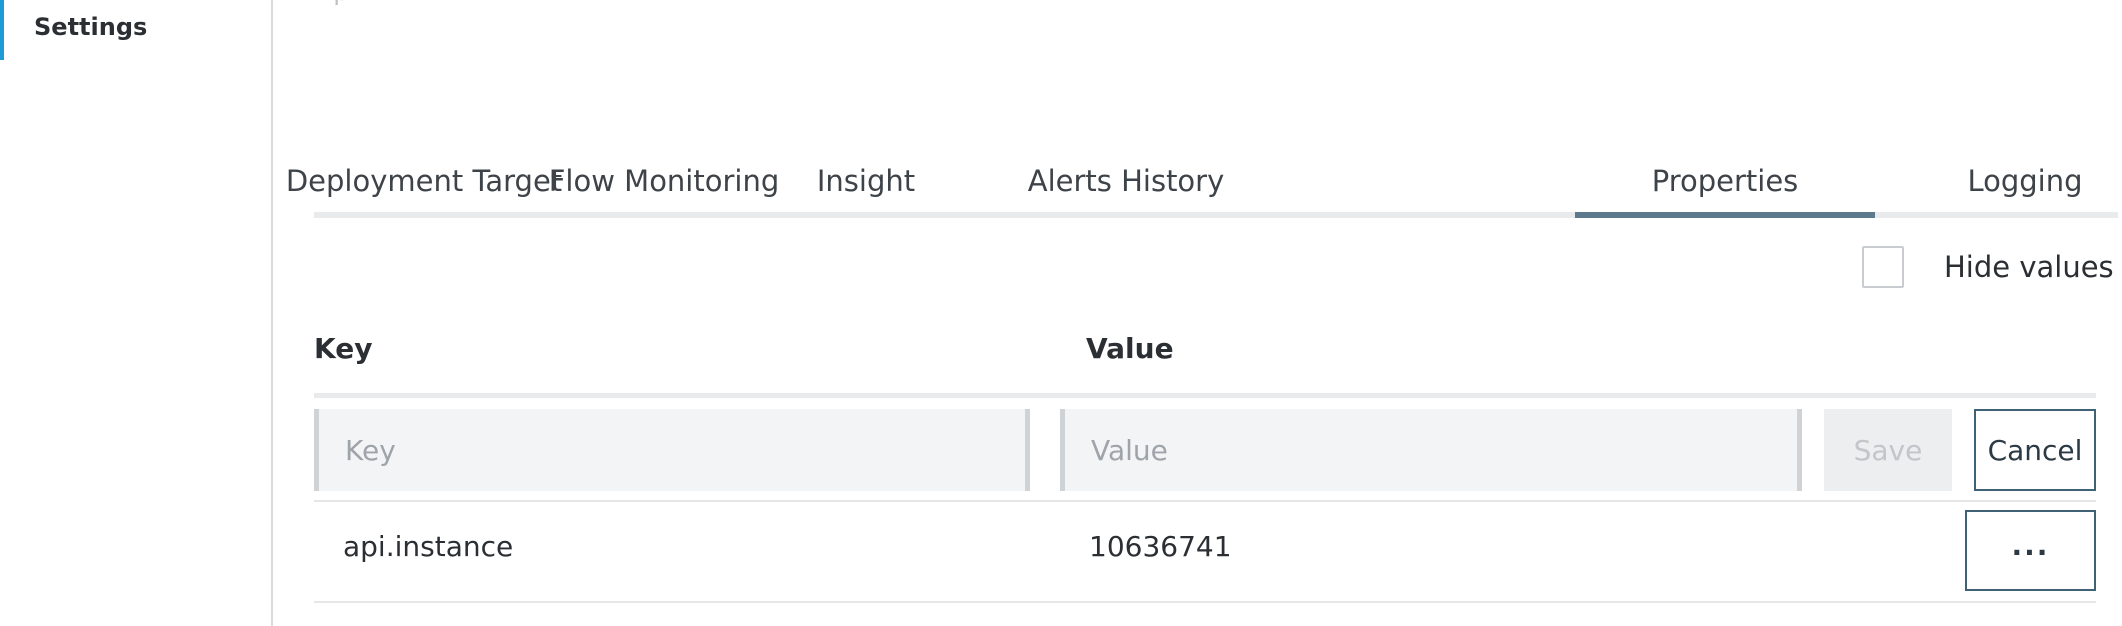 Image resolution: width=2122 pixels, height=626 pixels. I want to click on tab-alerts-history: Alerts History, so click(1126, 181).